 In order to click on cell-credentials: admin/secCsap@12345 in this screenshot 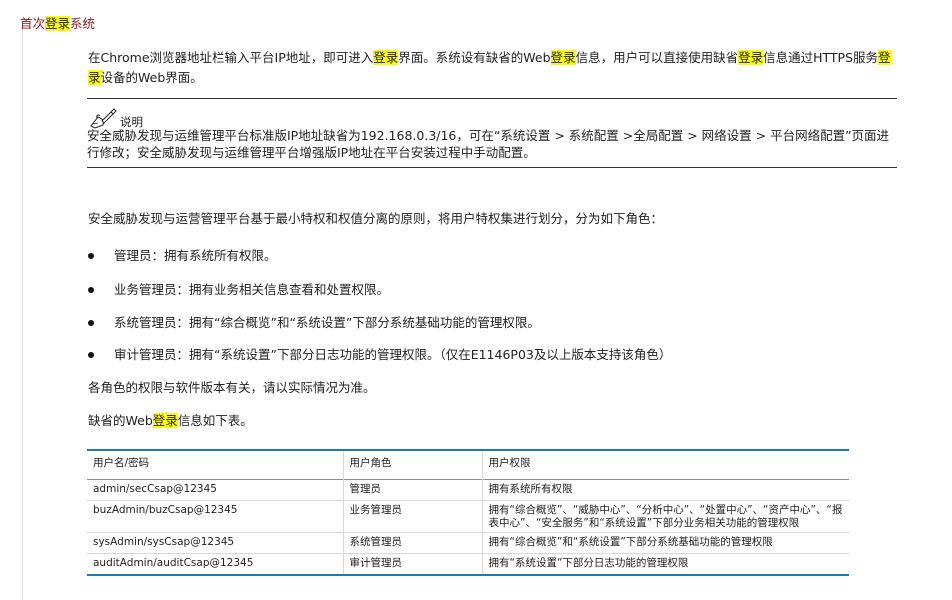, I will do `click(215, 490)`.